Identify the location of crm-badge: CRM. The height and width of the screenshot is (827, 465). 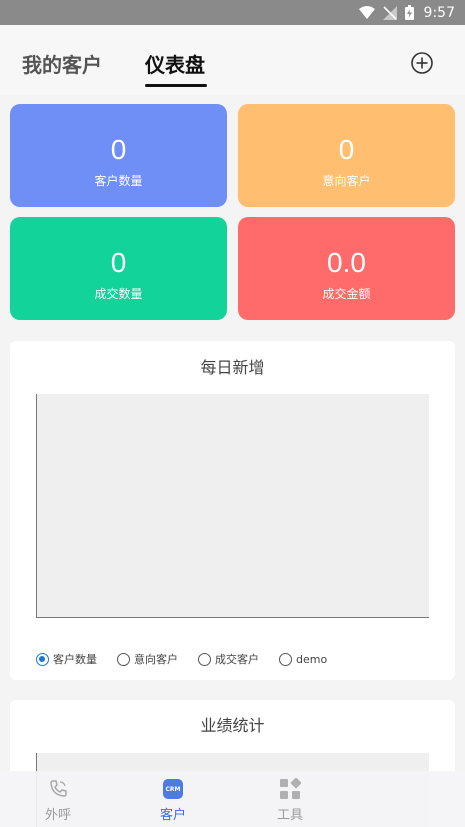
(173, 789).